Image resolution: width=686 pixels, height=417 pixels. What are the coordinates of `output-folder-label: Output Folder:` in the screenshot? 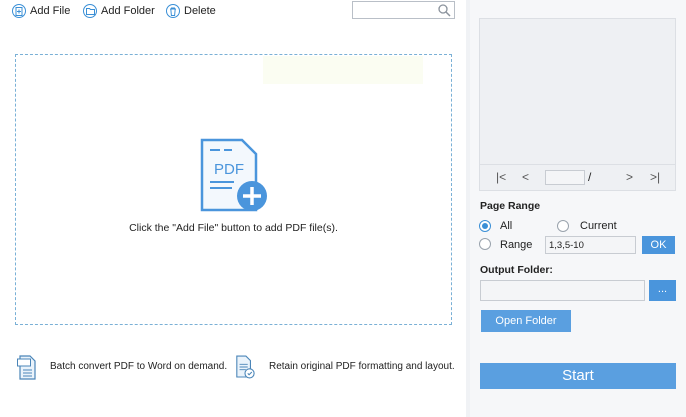 It's located at (516, 270).